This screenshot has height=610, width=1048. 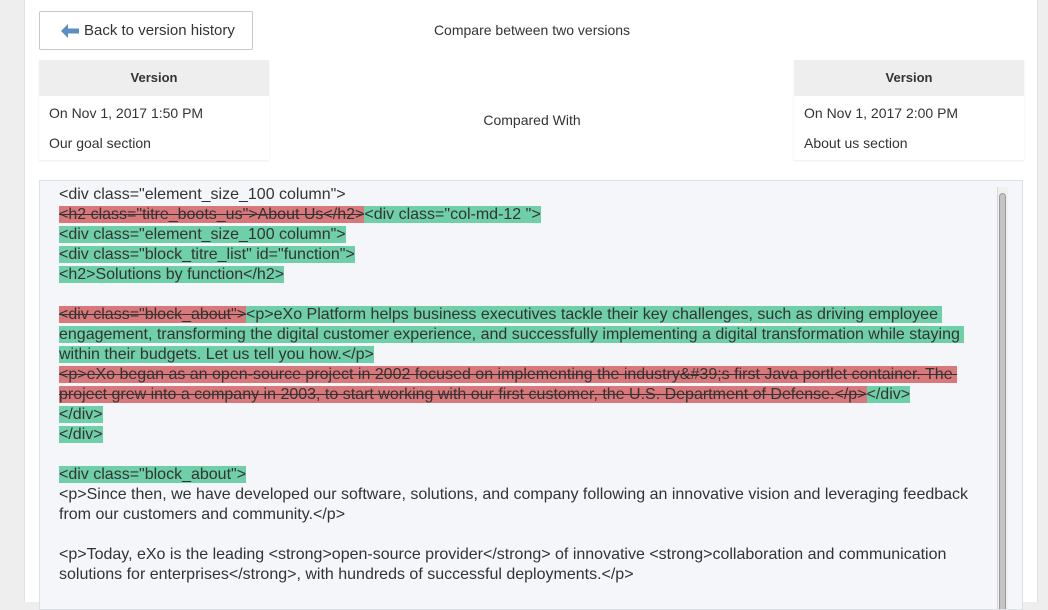 What do you see at coordinates (1002, 401) in the screenshot?
I see `diff-scrollbar-thumb` at bounding box center [1002, 401].